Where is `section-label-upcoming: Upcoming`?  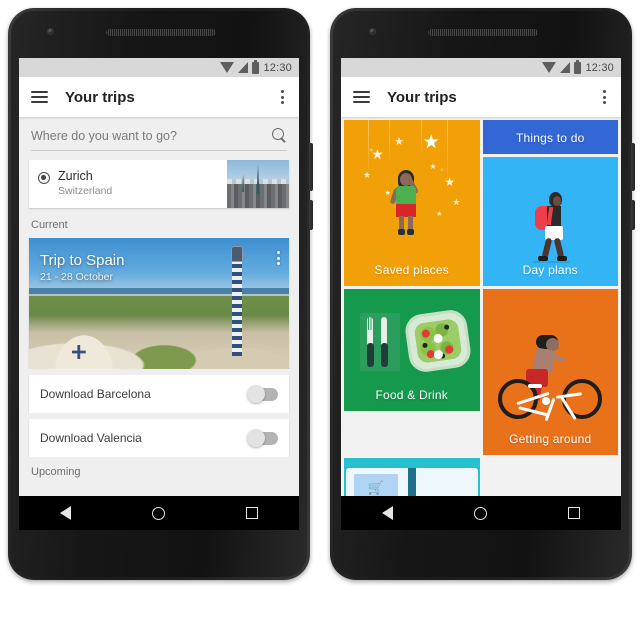 section-label-upcoming: Upcoming is located at coordinates (159, 472).